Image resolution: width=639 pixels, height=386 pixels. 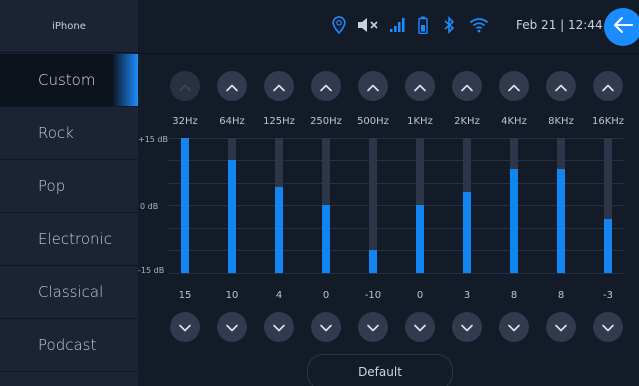 What do you see at coordinates (56, 133) in the screenshot?
I see `preset-label: Rock` at bounding box center [56, 133].